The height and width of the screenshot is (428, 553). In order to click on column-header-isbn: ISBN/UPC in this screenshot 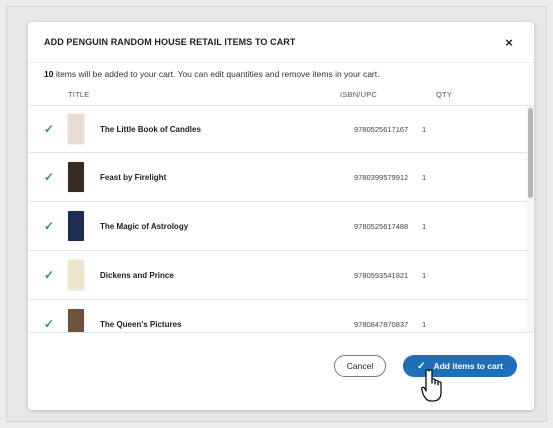, I will do `click(359, 94)`.